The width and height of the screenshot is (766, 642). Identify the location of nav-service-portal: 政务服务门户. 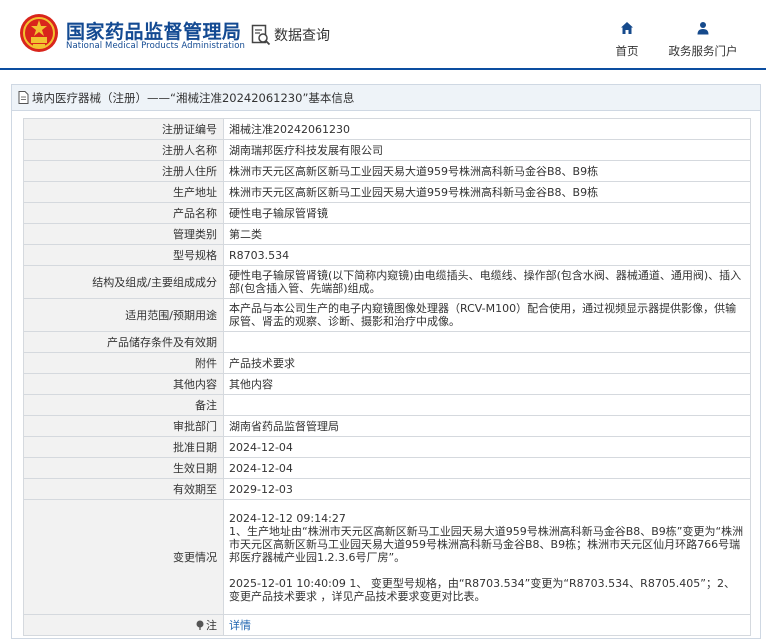
(703, 39).